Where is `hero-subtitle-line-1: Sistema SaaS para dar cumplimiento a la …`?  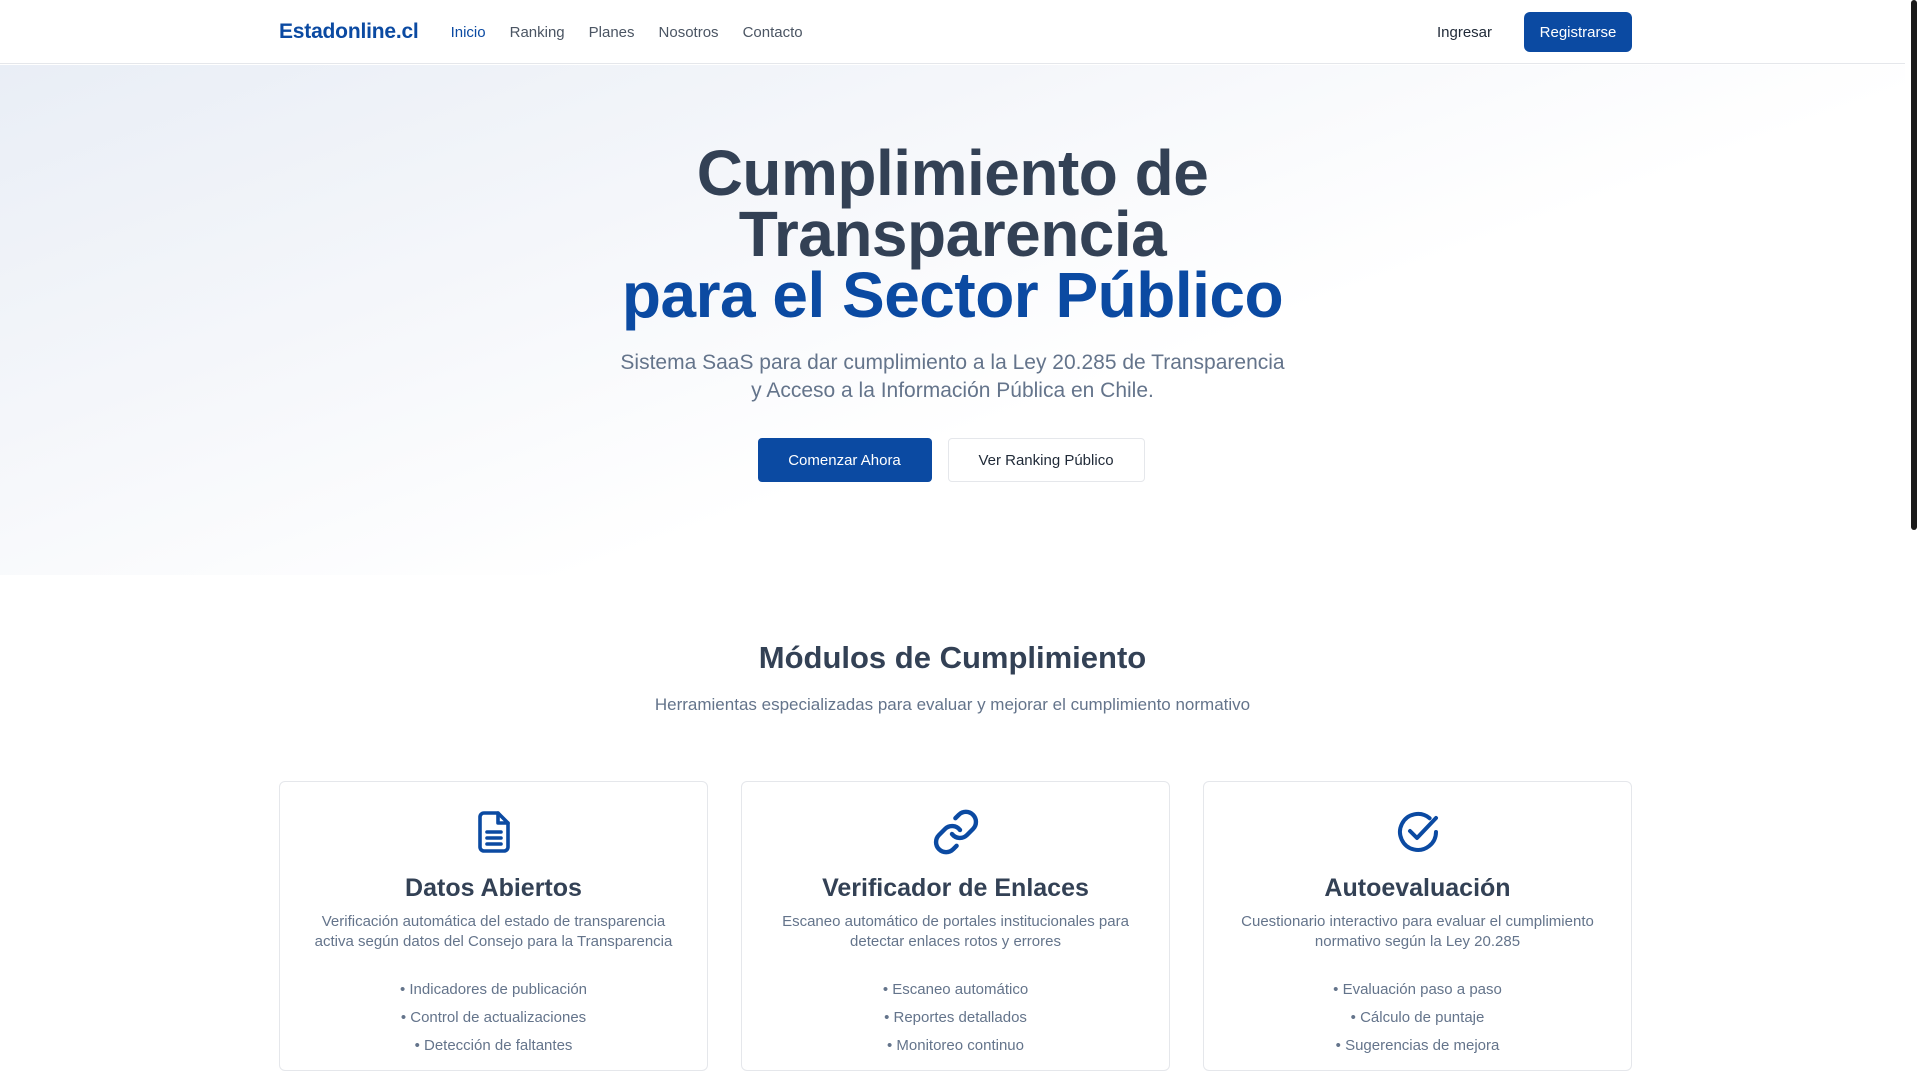 hero-subtitle-line-1: Sistema SaaS para dar cumplimiento a la … is located at coordinates (952, 362).